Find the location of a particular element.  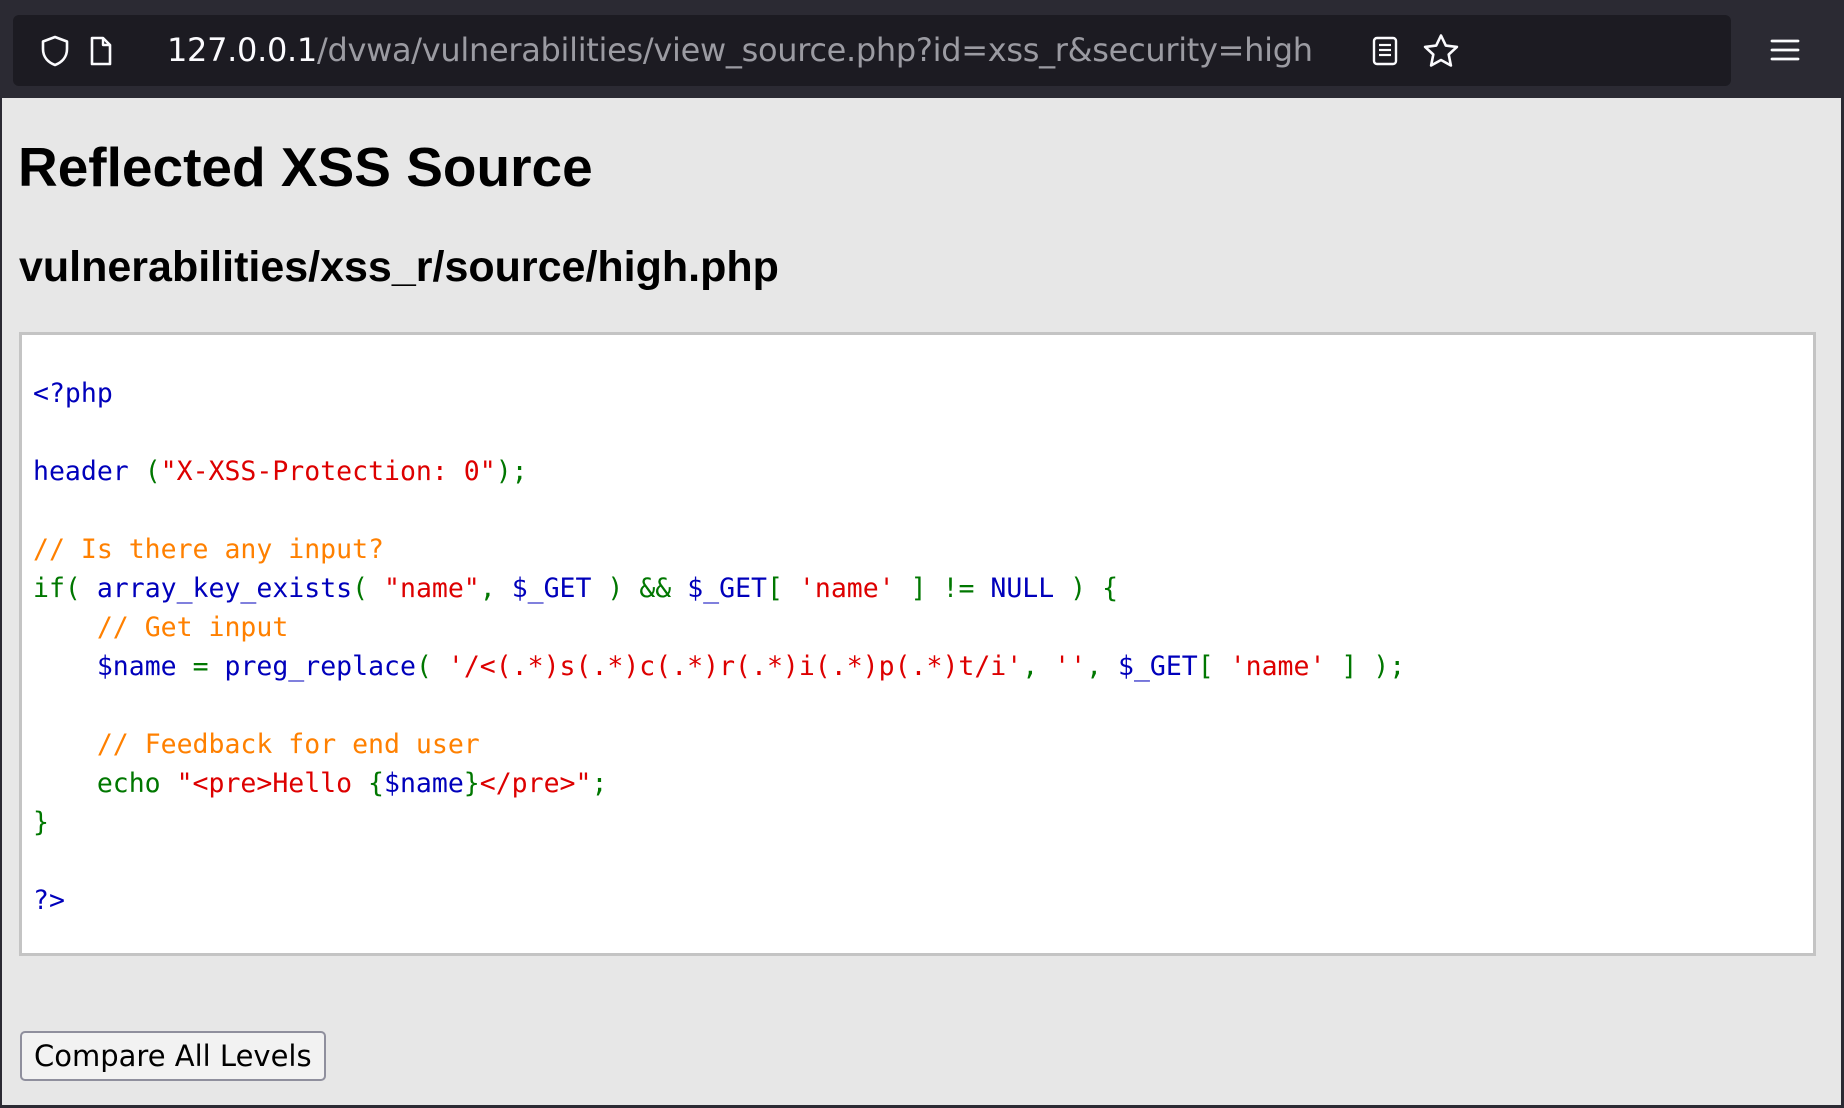

code-token: { is located at coordinates (376, 783).